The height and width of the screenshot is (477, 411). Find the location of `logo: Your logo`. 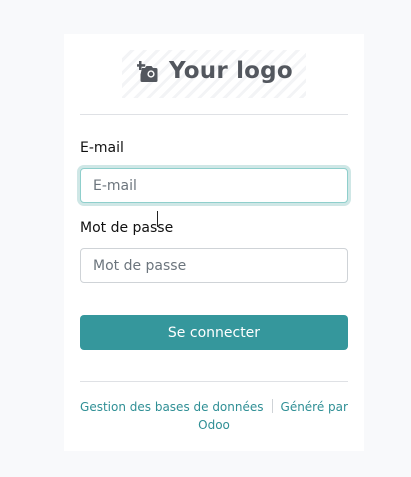

logo: Your logo is located at coordinates (214, 74).